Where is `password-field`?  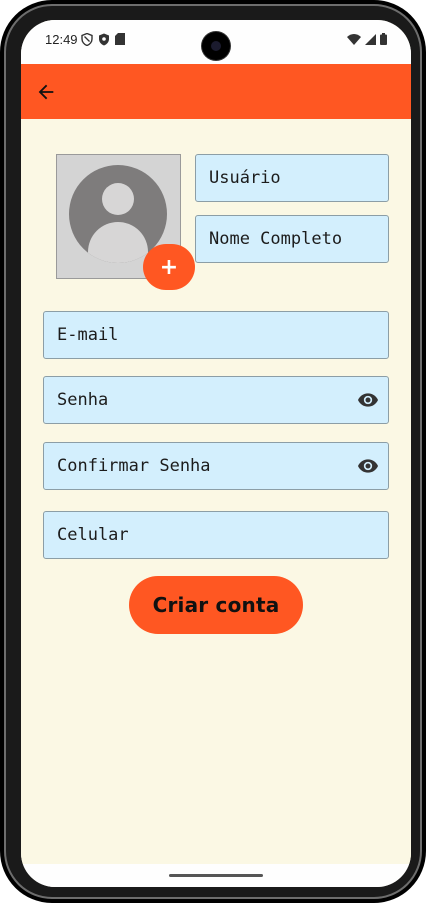
password-field is located at coordinates (216, 400).